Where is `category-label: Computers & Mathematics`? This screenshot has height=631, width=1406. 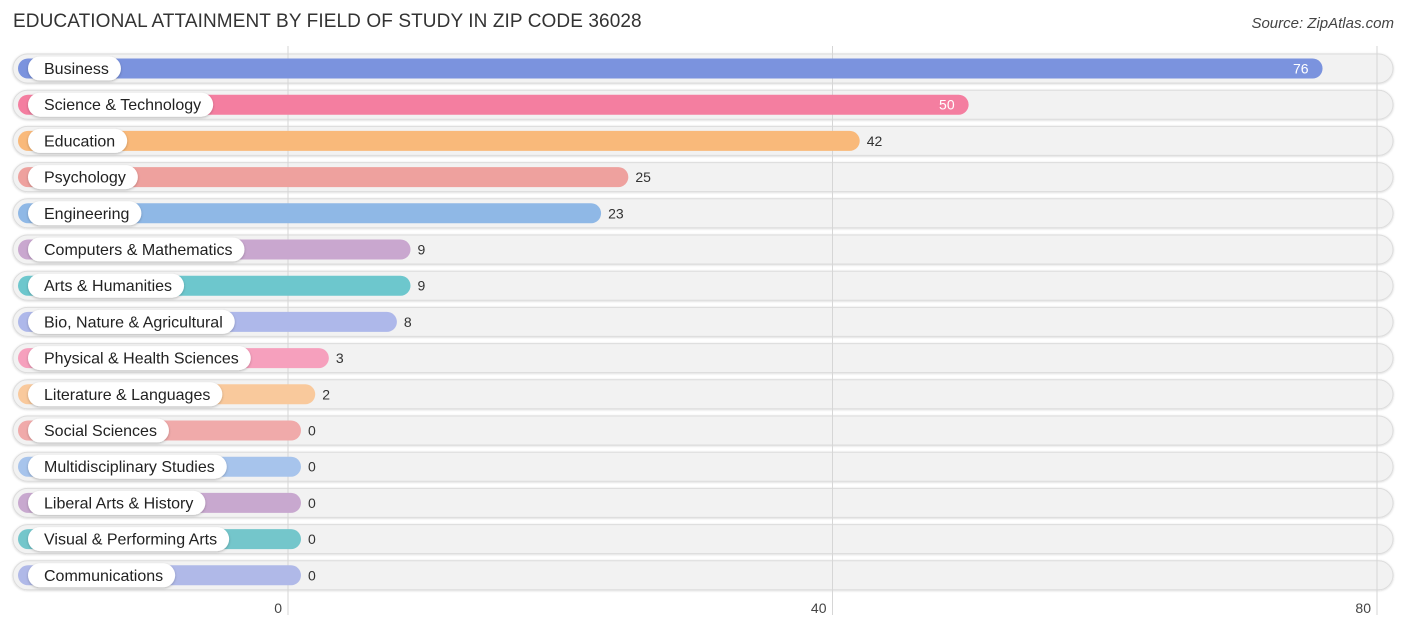
category-label: Computers & Mathematics is located at coordinates (138, 250).